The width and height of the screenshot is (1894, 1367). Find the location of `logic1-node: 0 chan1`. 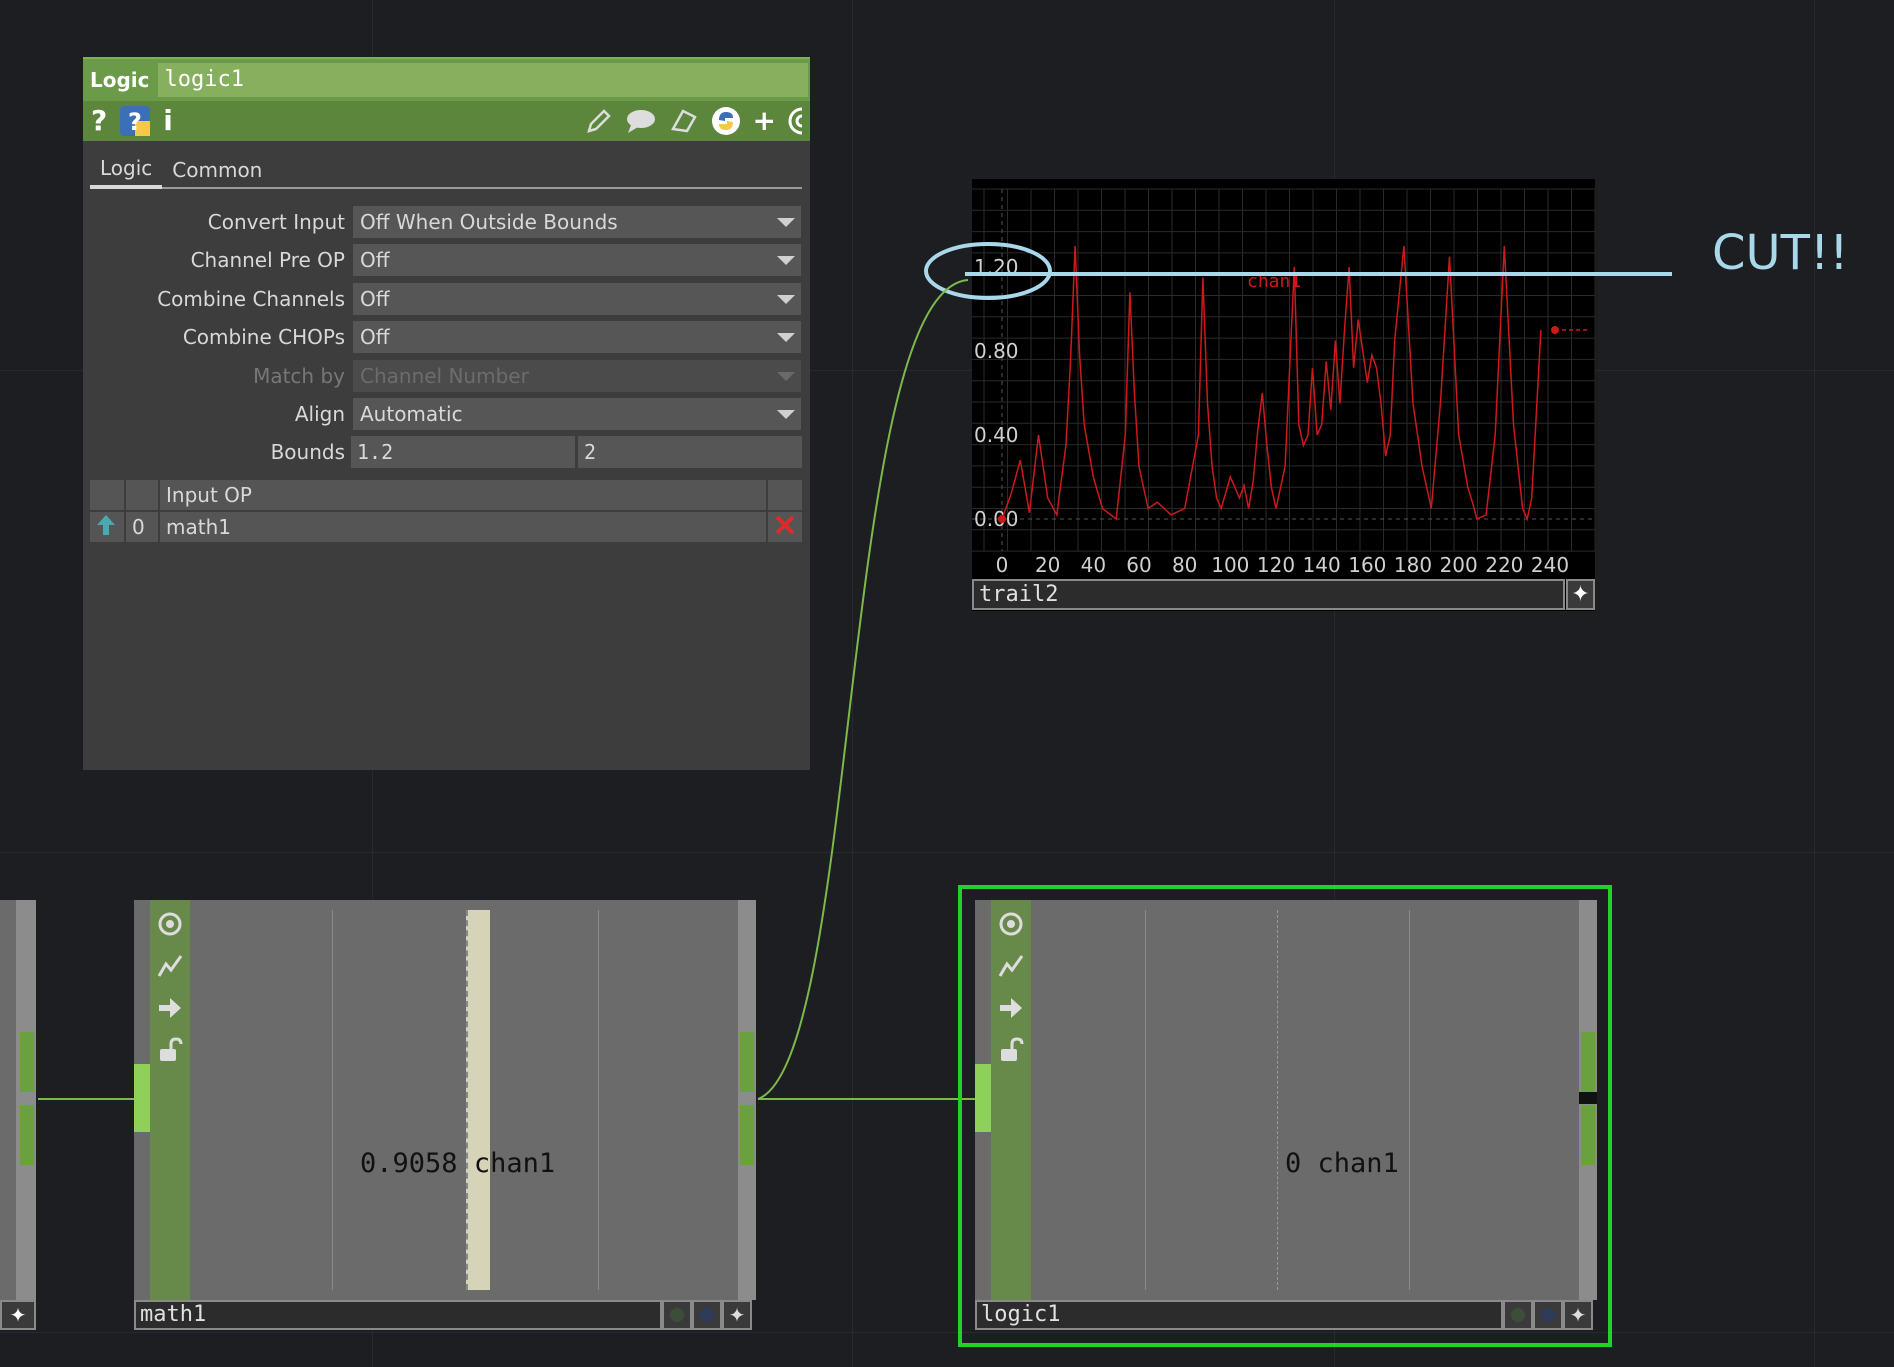

logic1-node: 0 chan1 is located at coordinates (1286, 1100).